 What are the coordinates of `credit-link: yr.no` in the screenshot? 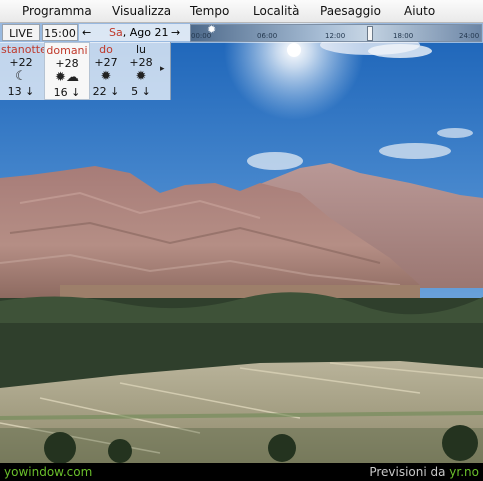 It's located at (464, 472).